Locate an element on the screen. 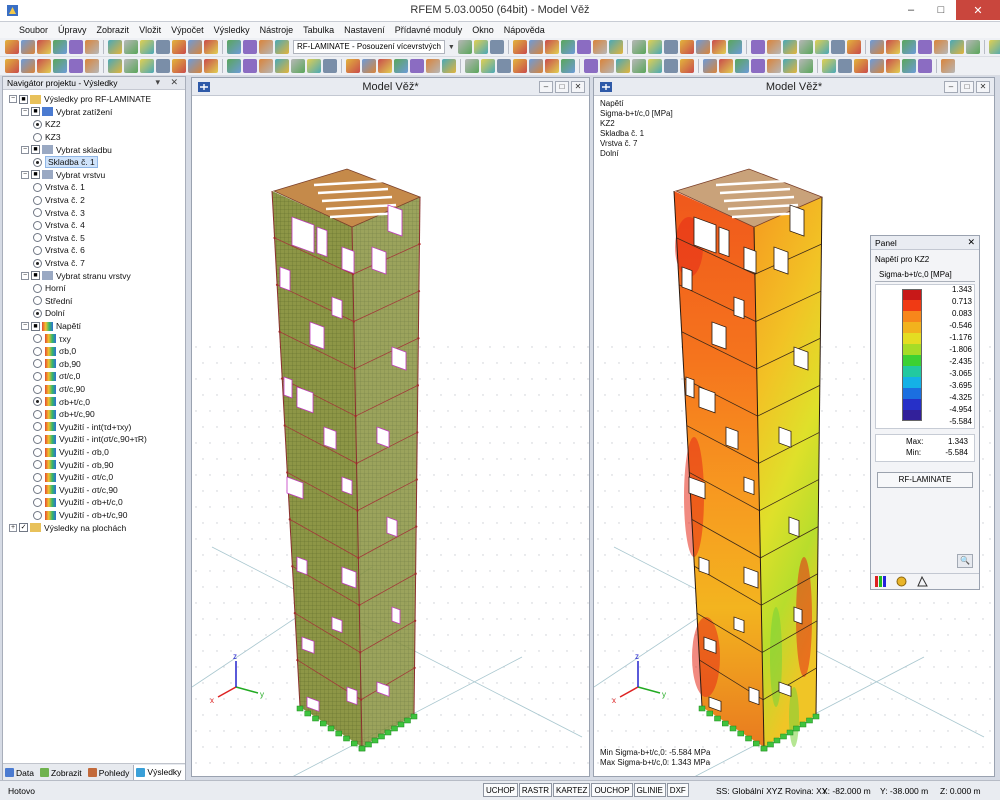  tree-item: KZ3 is located at coordinates (47, 137).